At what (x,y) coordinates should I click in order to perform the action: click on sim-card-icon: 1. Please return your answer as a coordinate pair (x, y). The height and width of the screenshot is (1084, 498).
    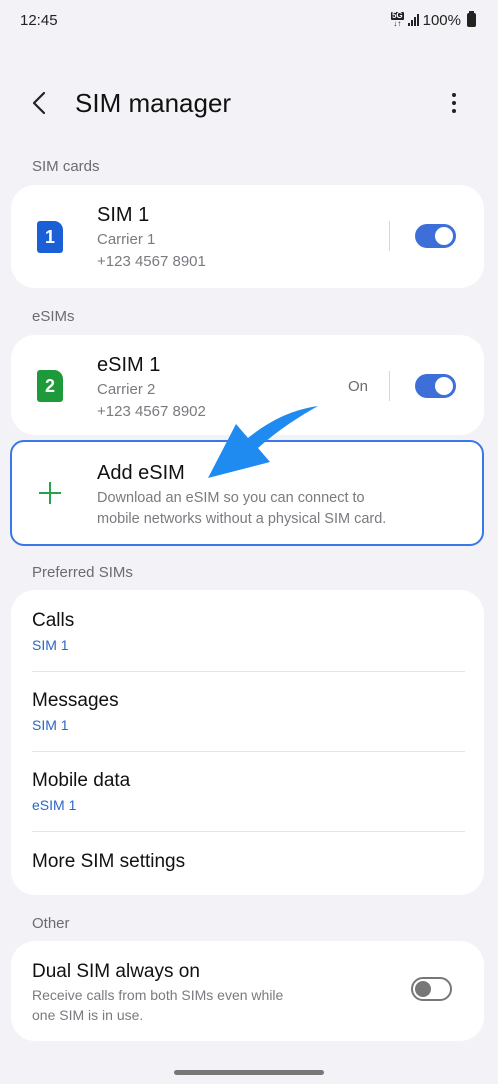
    Looking at the image, I should click on (50, 237).